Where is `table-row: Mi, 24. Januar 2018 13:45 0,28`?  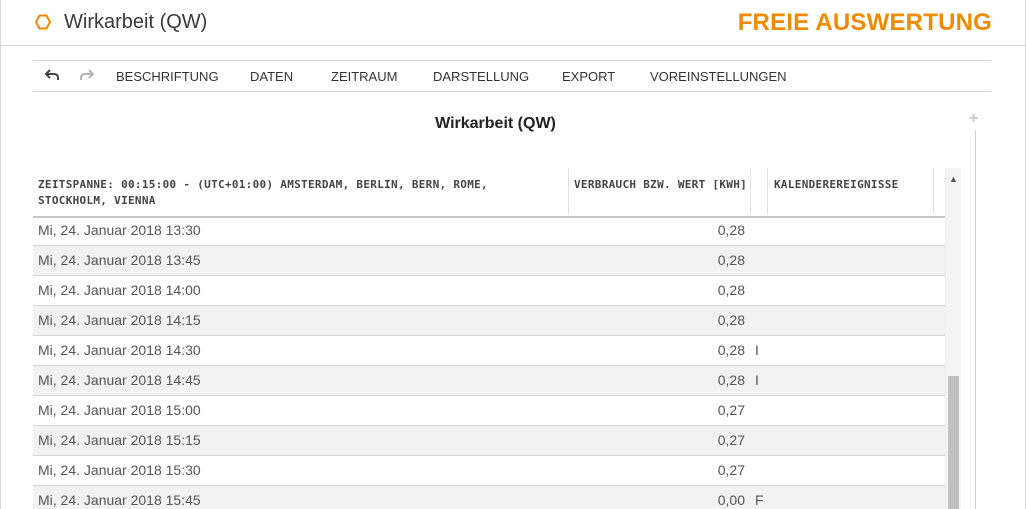
table-row: Mi, 24. Januar 2018 13:45 0,28 is located at coordinates (489, 261).